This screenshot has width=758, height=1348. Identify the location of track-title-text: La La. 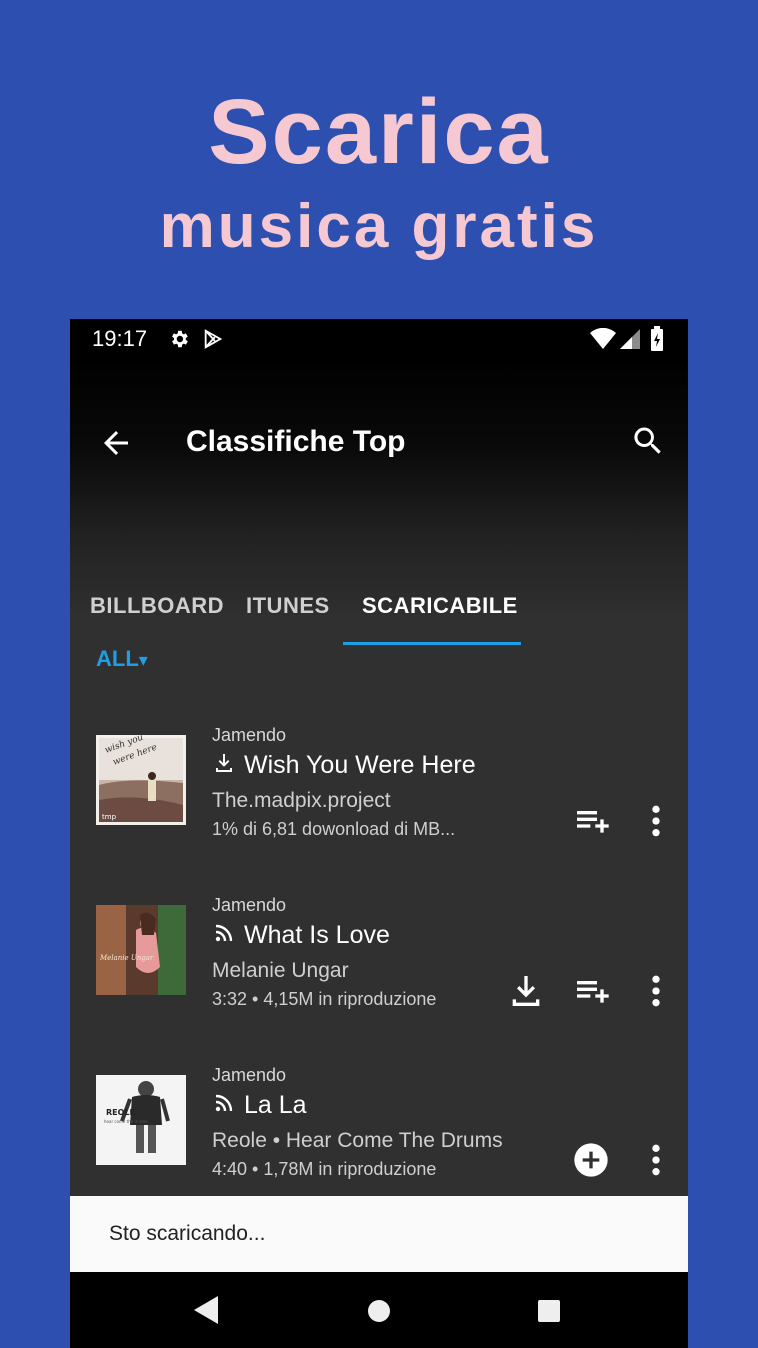
(275, 1105).